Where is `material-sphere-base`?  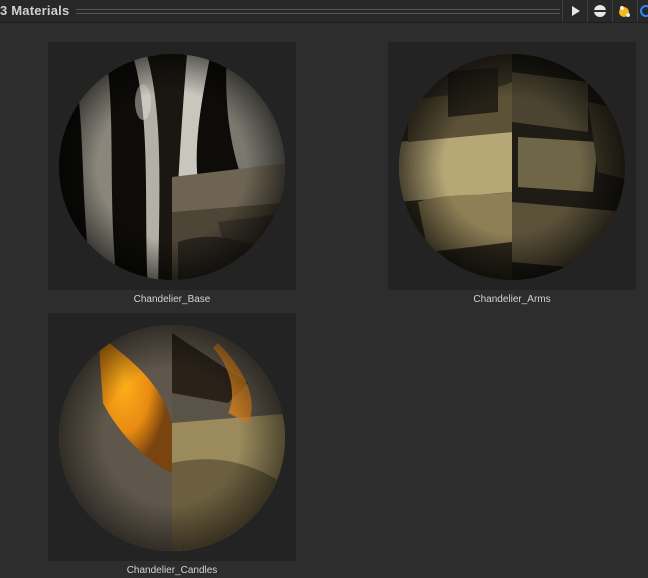
material-sphere-base is located at coordinates (172, 167).